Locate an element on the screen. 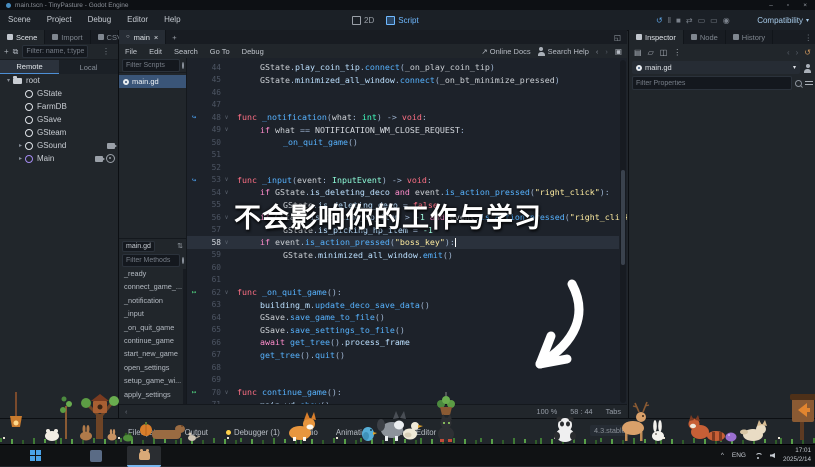 The height and width of the screenshot is (467, 815). play-scene-button: ▭ is located at coordinates (702, 20).